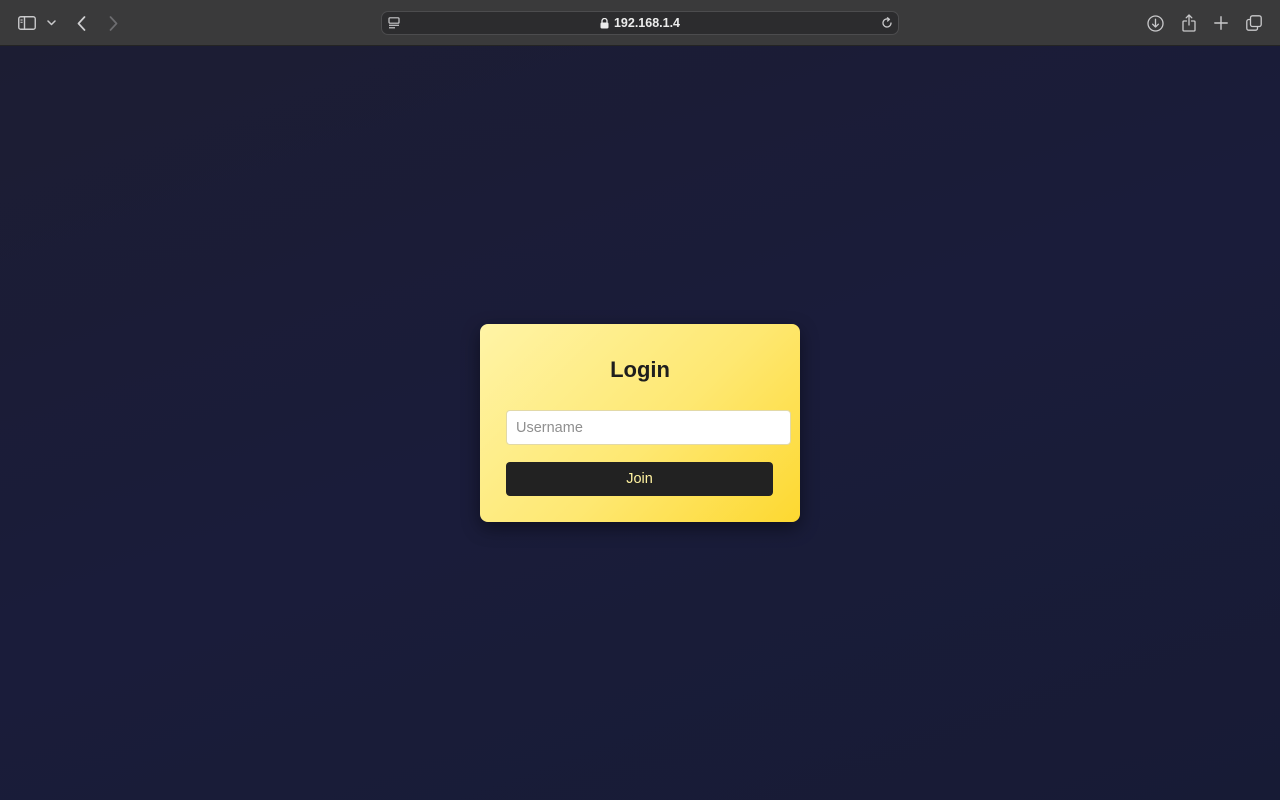 The image size is (1280, 800). I want to click on sidebar-icon, so click(27, 23).